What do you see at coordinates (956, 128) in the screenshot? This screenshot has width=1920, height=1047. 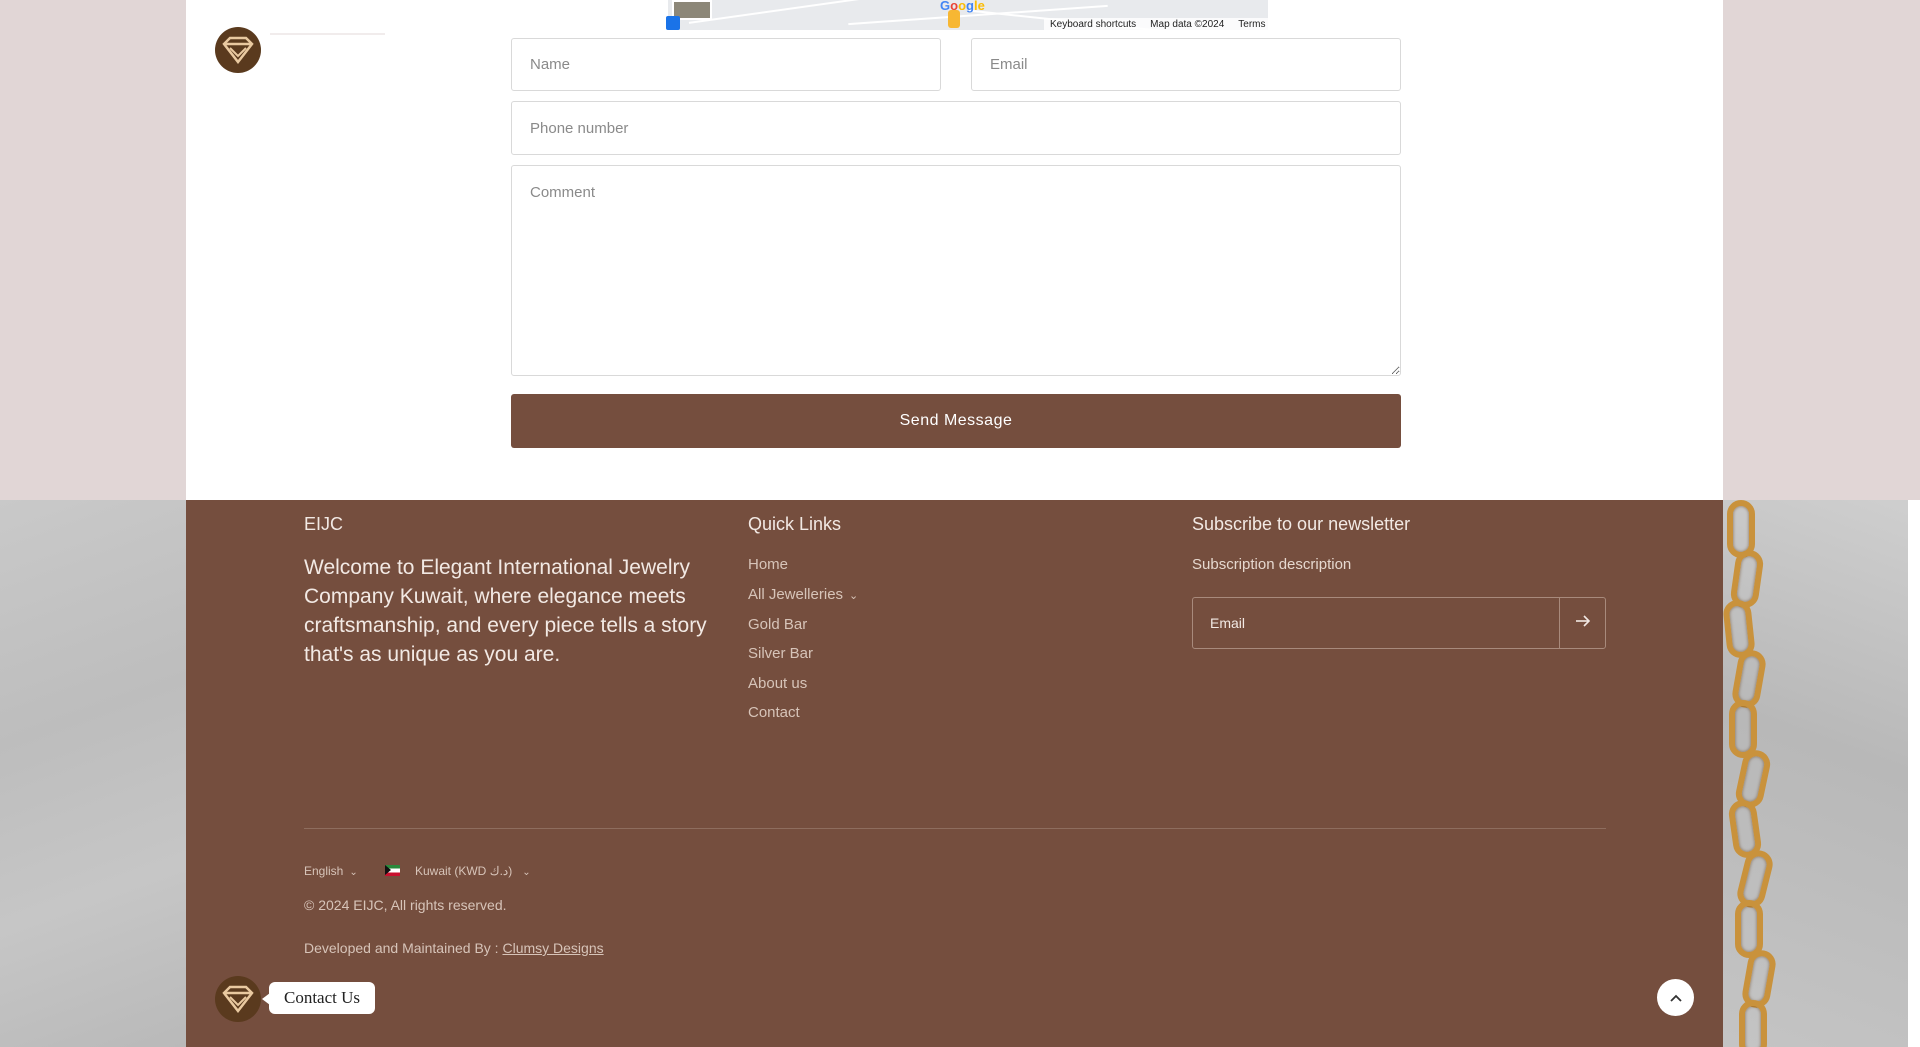 I see `phone-number-field` at bounding box center [956, 128].